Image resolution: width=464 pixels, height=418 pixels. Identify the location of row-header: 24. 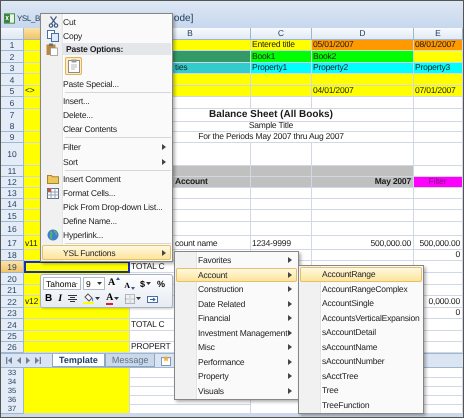
(12, 325).